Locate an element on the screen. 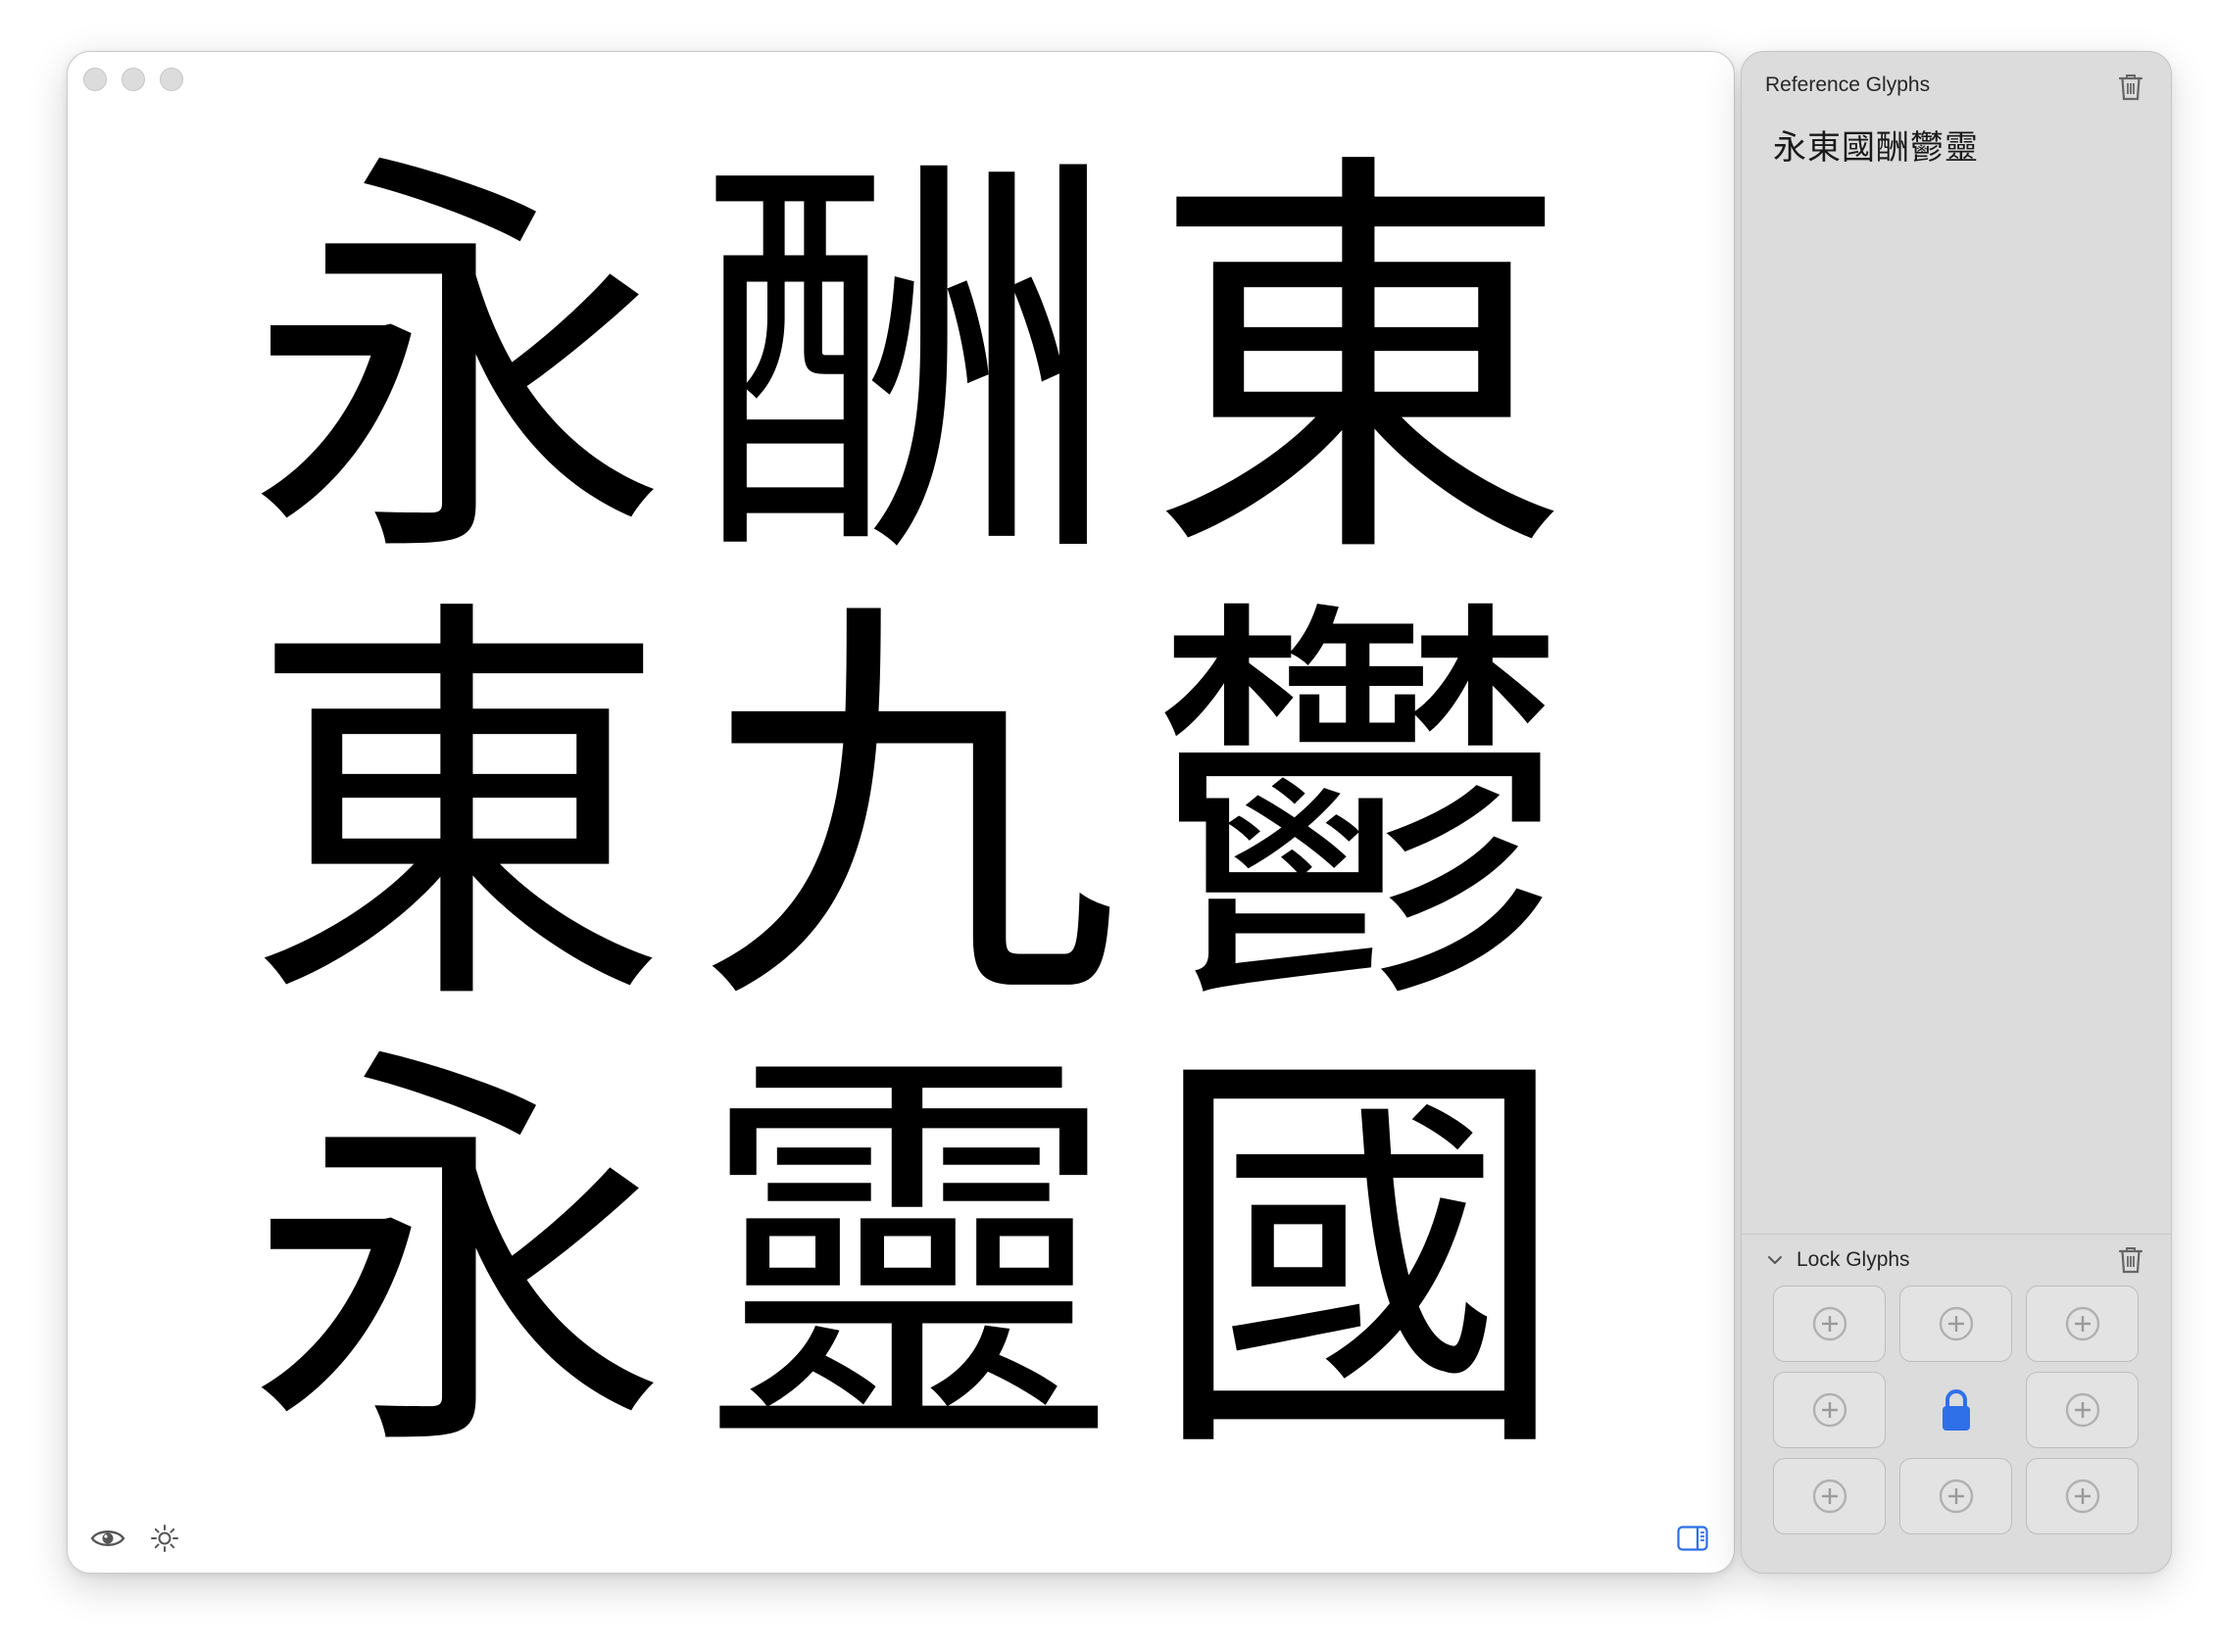  lock-glyph-slots is located at coordinates (1956, 1410).